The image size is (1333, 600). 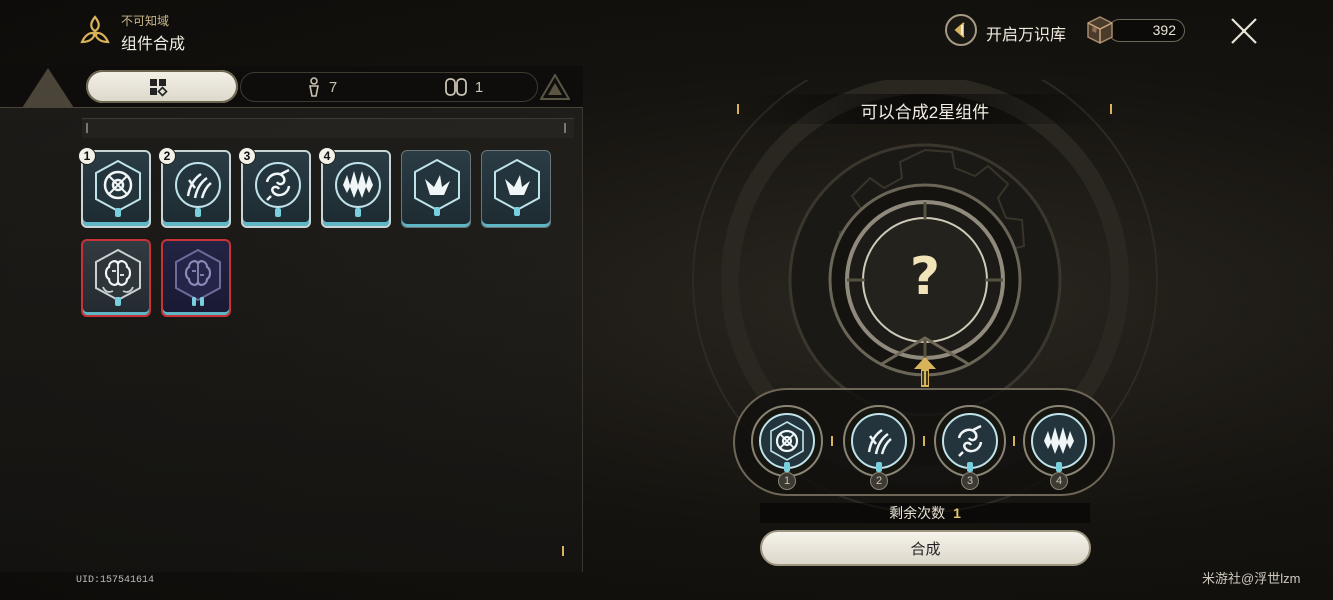 I want to click on arrow-left-icon, so click(x=959, y=30).